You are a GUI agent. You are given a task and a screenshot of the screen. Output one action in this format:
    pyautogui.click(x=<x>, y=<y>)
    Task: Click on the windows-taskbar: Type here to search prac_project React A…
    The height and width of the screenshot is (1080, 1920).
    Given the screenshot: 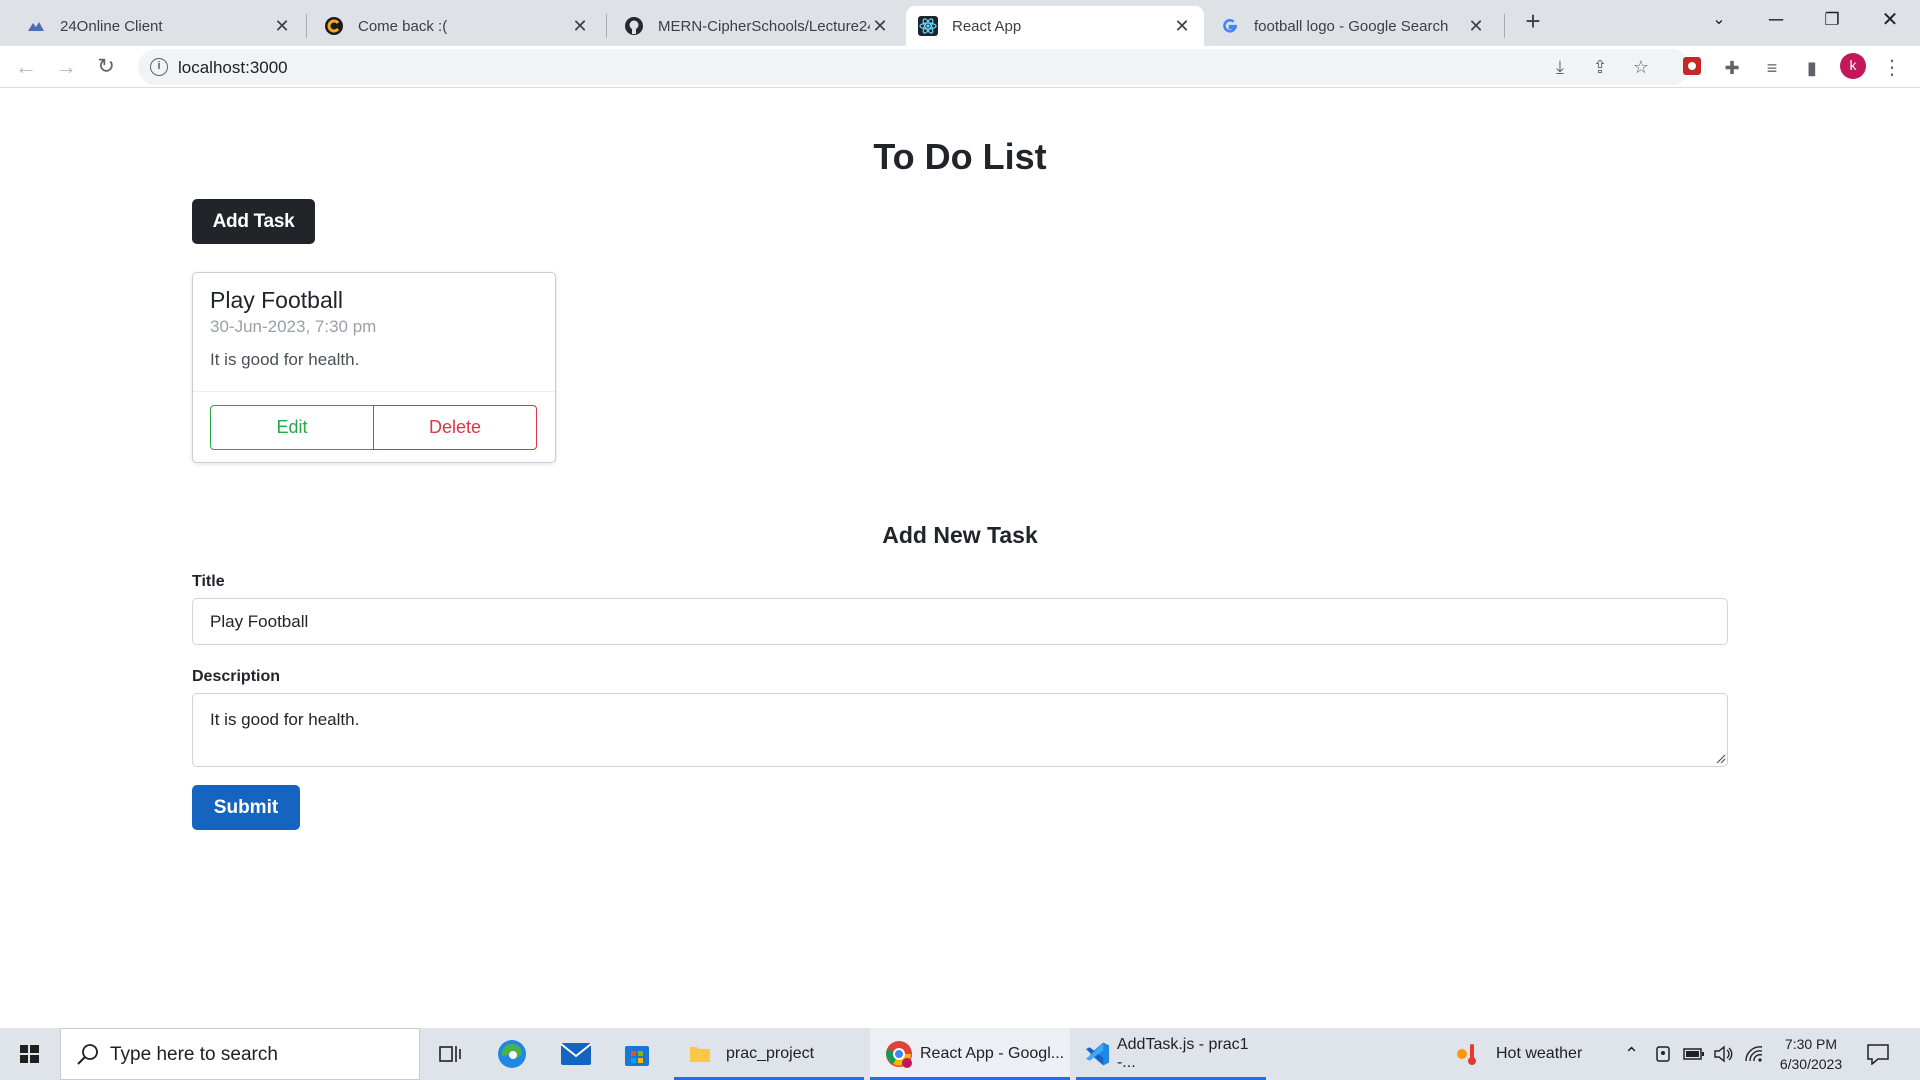 What is the action you would take?
    pyautogui.click(x=960, y=1054)
    